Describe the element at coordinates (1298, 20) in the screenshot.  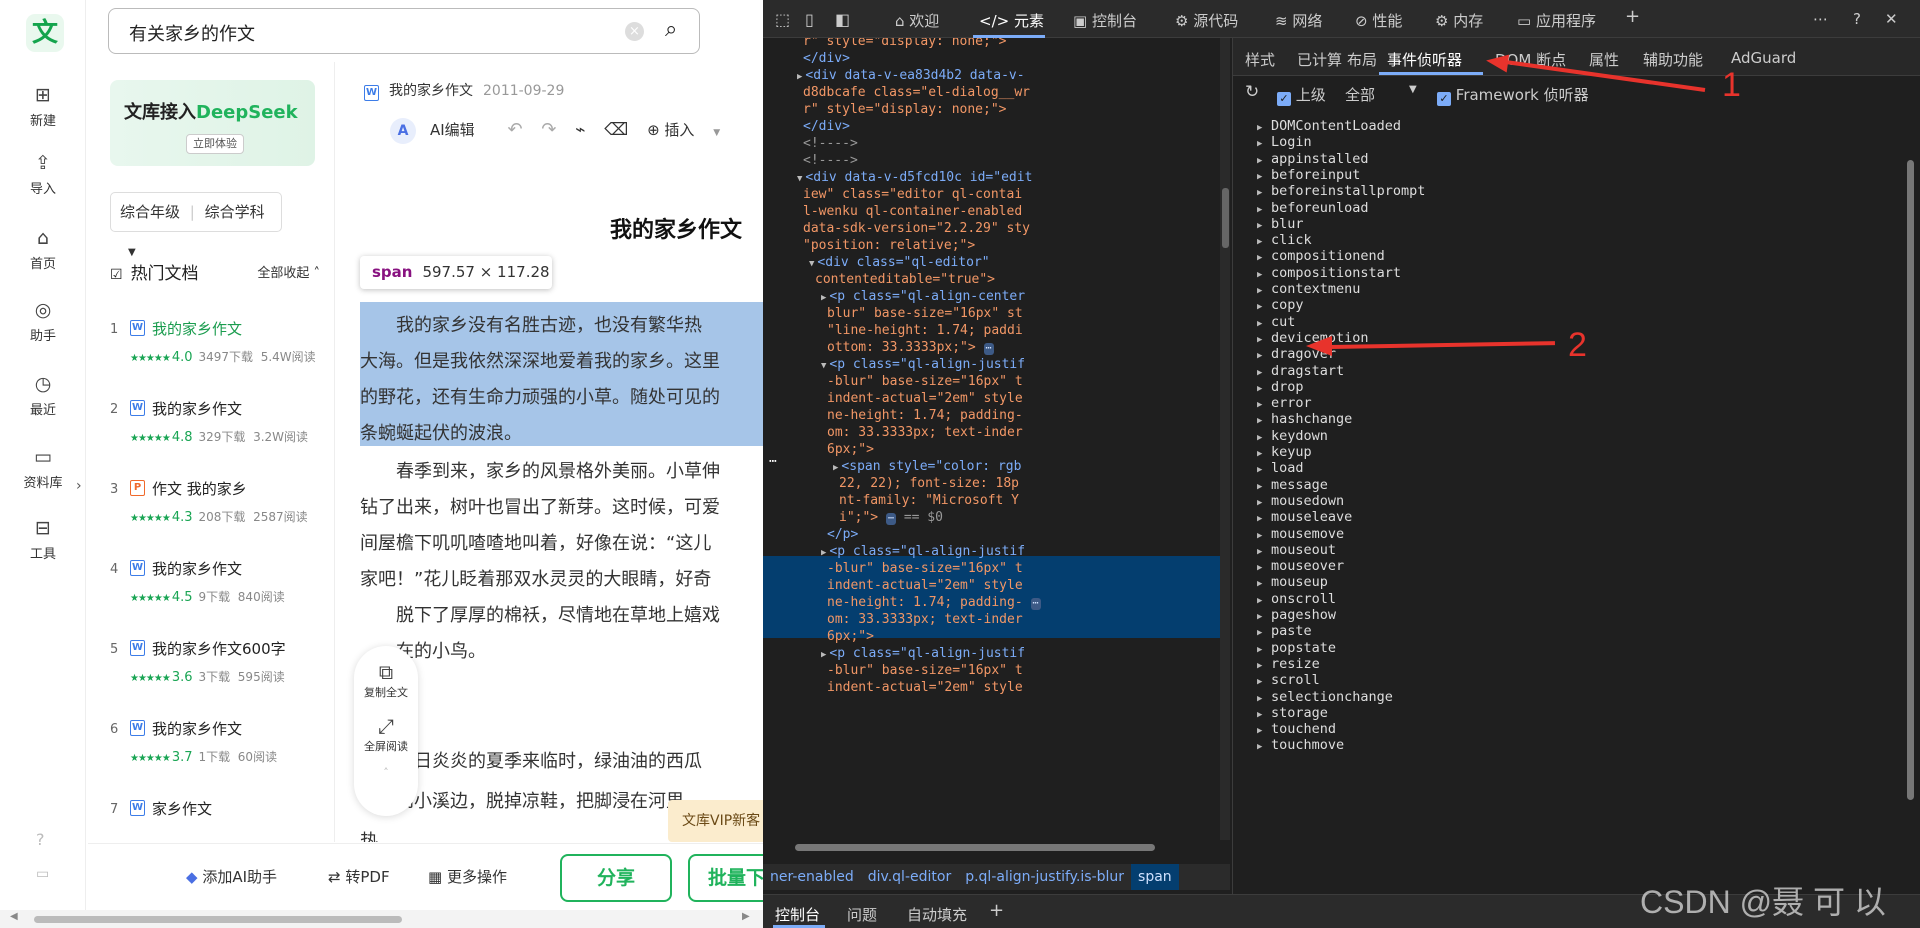
I see `tab-network: ≋ 网络` at that location.